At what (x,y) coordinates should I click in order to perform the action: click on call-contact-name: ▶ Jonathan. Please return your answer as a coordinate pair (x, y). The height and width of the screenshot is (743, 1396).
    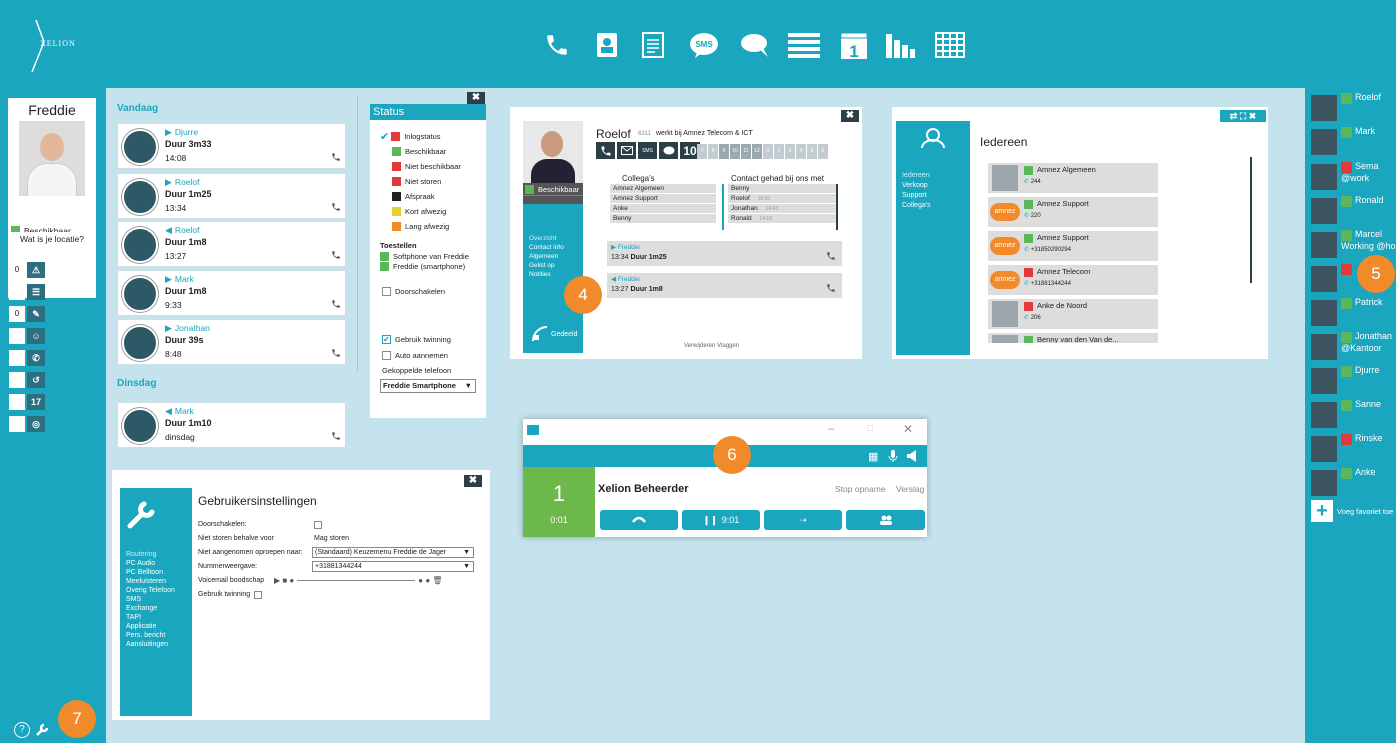
    Looking at the image, I should click on (187, 328).